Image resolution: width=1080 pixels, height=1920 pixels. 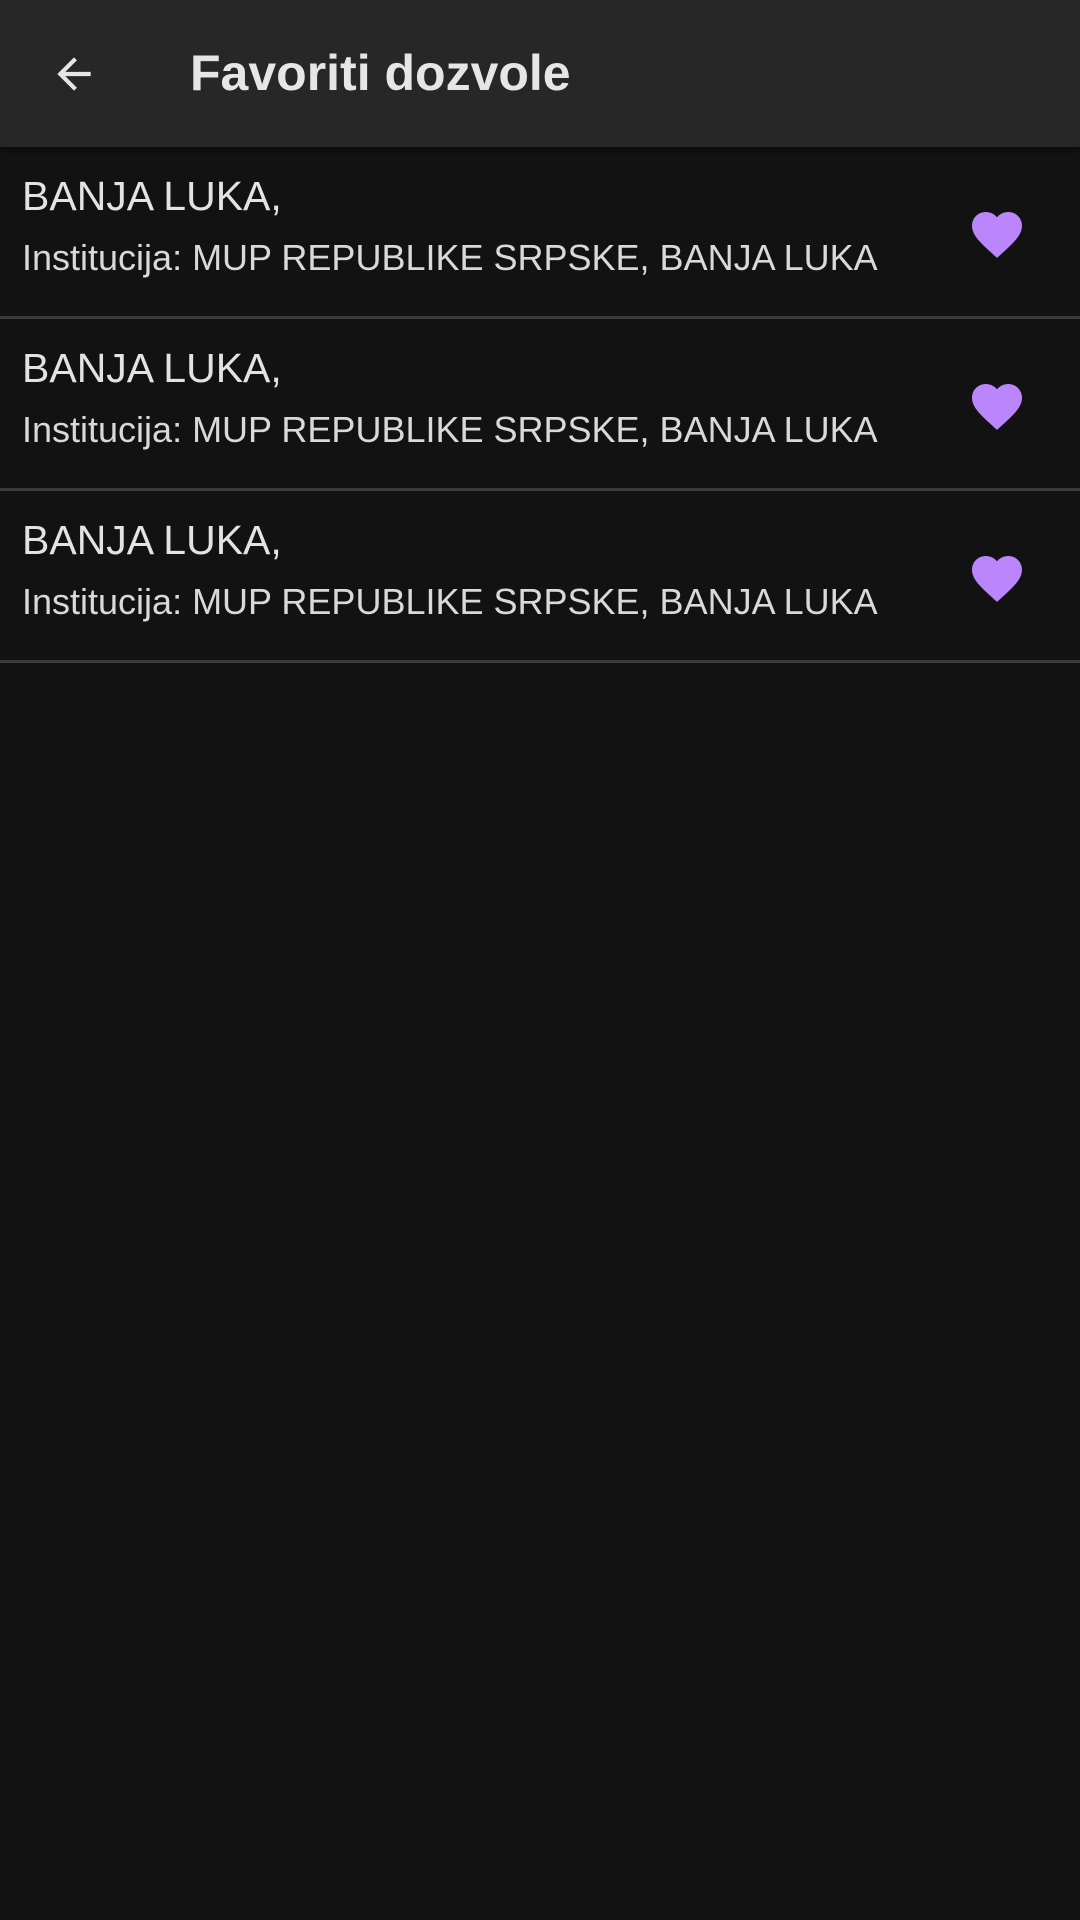 I want to click on arrow-left-icon, so click(x=74, y=74).